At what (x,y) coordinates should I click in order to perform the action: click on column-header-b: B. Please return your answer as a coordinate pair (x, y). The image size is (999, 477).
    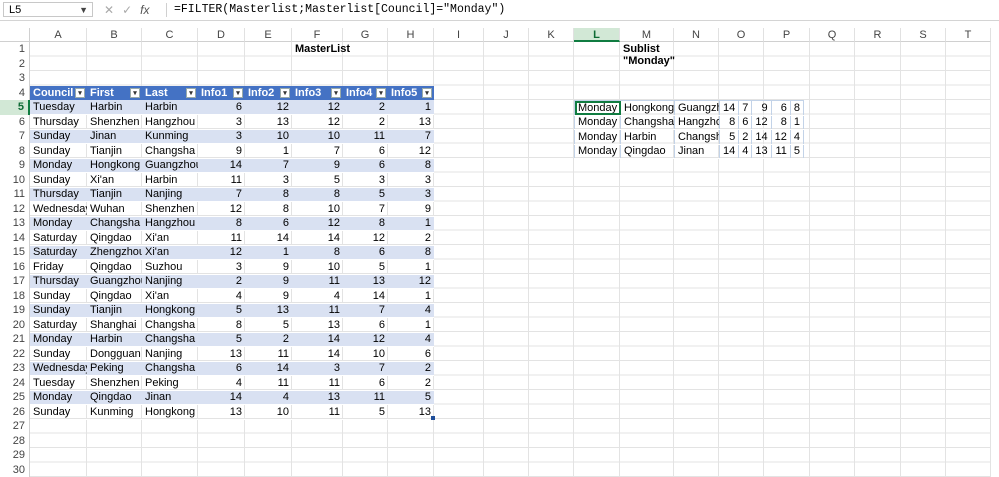
    Looking at the image, I should click on (114, 35).